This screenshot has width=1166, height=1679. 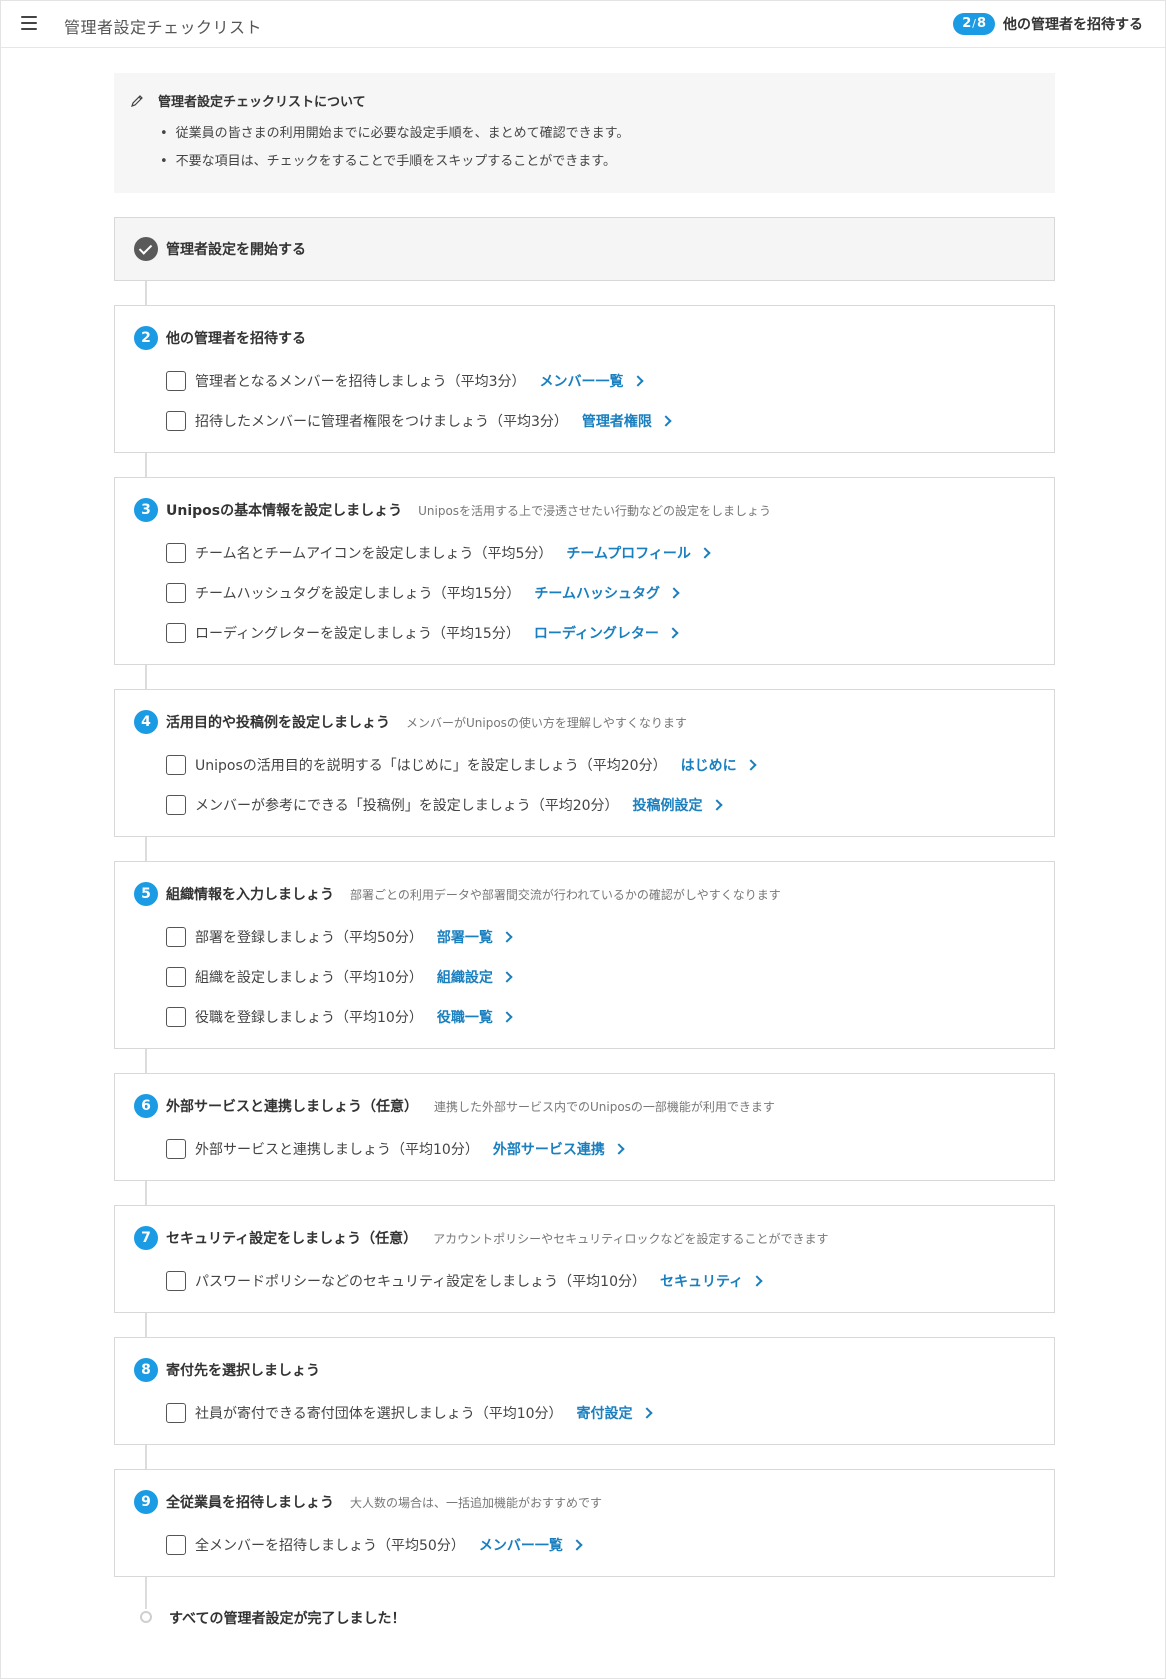 What do you see at coordinates (431, 766) in the screenshot?
I see `task-text: Uniposの活用目的を説明する「はじめに」を設定しましょう（平均20分）` at bounding box center [431, 766].